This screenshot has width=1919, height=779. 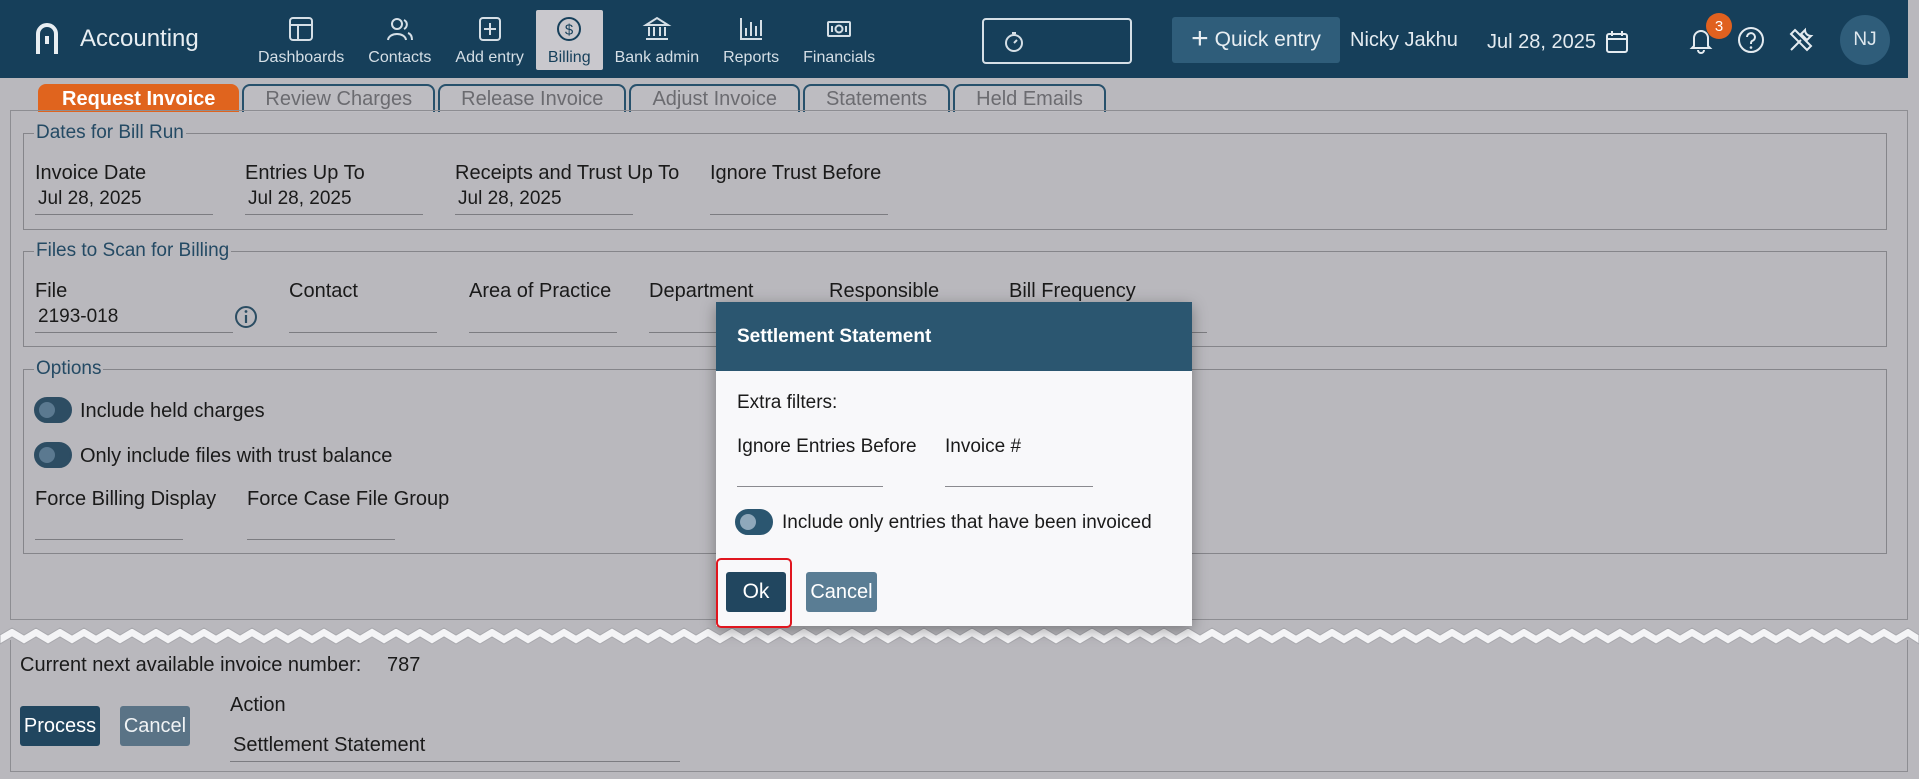 What do you see at coordinates (657, 57) in the screenshot?
I see `nav-label: Bank admin` at bounding box center [657, 57].